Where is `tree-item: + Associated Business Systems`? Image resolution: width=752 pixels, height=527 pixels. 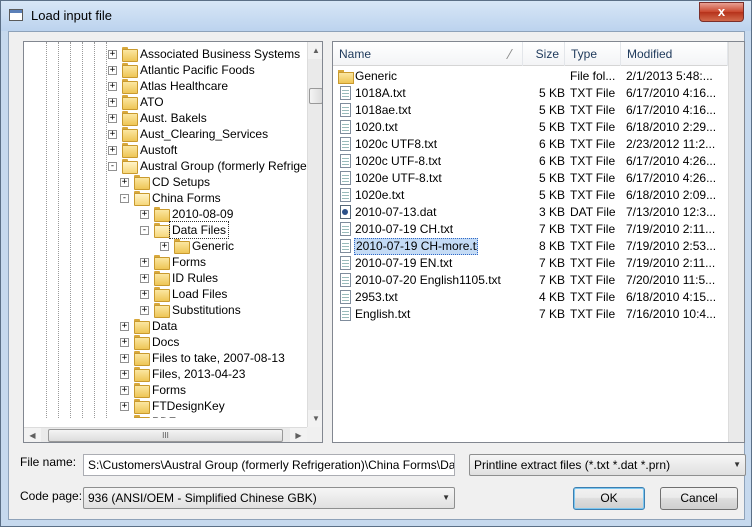
tree-item: + Associated Business Systems is located at coordinates (165, 54).